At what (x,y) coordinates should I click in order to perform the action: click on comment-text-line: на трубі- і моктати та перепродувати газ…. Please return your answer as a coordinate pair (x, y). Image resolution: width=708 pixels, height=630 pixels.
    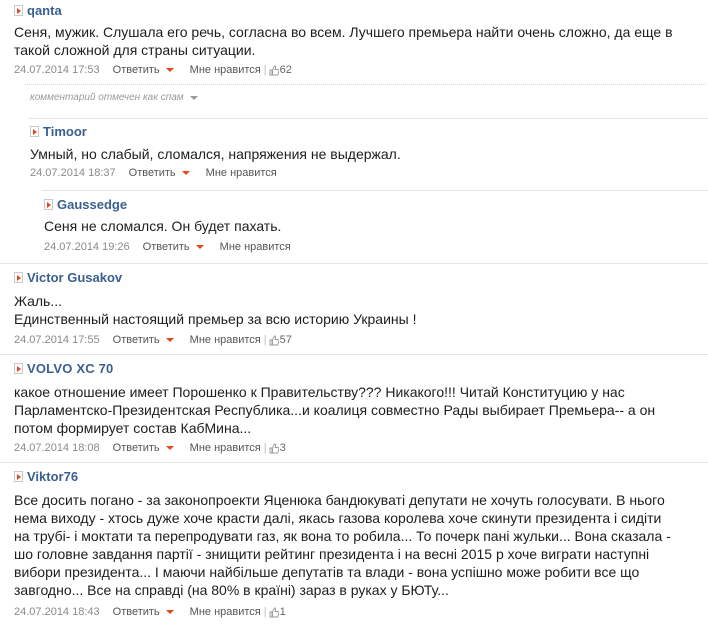
    Looking at the image, I should click on (342, 536).